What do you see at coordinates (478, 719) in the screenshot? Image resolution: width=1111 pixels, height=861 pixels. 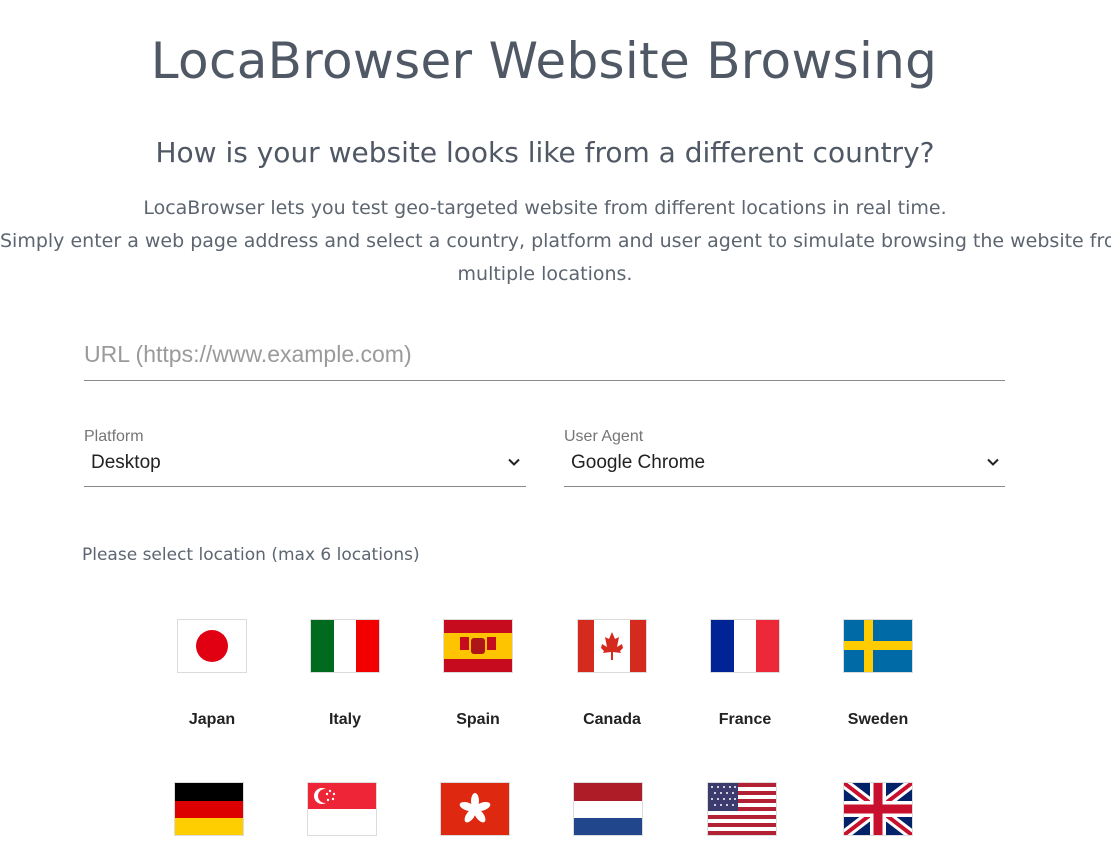 I see `country-label: Spain` at bounding box center [478, 719].